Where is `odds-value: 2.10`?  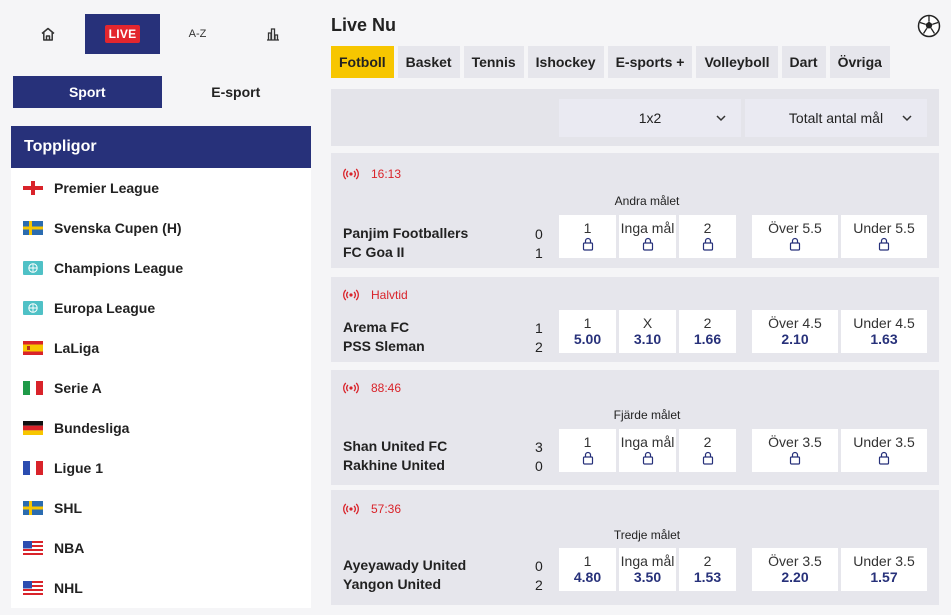
odds-value: 2.10 is located at coordinates (795, 339).